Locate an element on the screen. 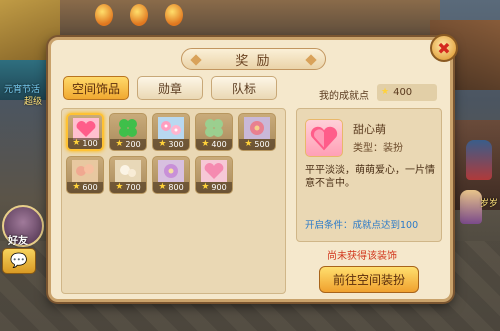  ownership-status: 尚未获得该装饰 is located at coordinates (362, 256).